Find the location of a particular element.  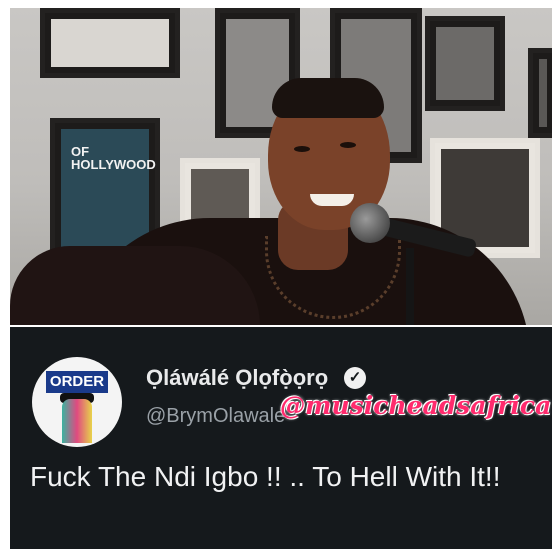

microphone-icon is located at coordinates (370, 223).